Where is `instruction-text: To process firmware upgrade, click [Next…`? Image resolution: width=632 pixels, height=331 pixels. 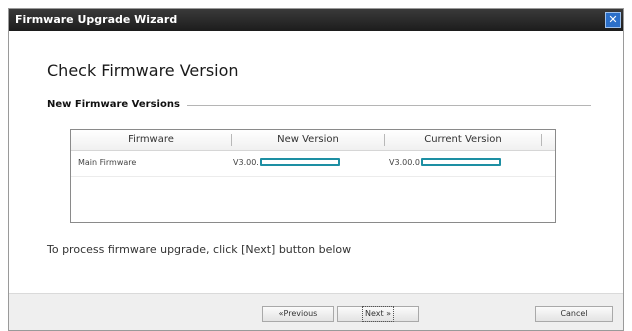 instruction-text: To process firmware upgrade, click [Next… is located at coordinates (199, 249).